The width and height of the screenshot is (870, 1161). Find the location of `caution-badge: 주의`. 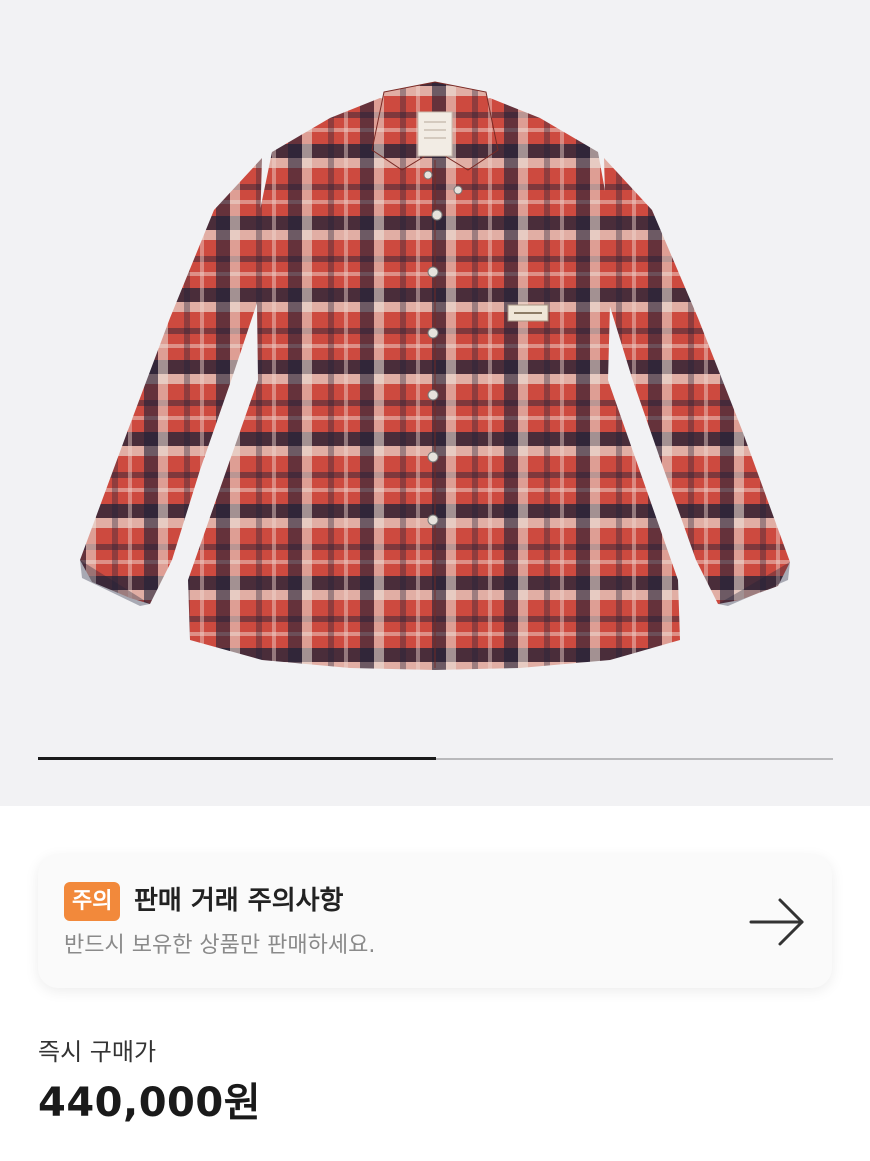

caution-badge: 주의 is located at coordinates (92, 901).